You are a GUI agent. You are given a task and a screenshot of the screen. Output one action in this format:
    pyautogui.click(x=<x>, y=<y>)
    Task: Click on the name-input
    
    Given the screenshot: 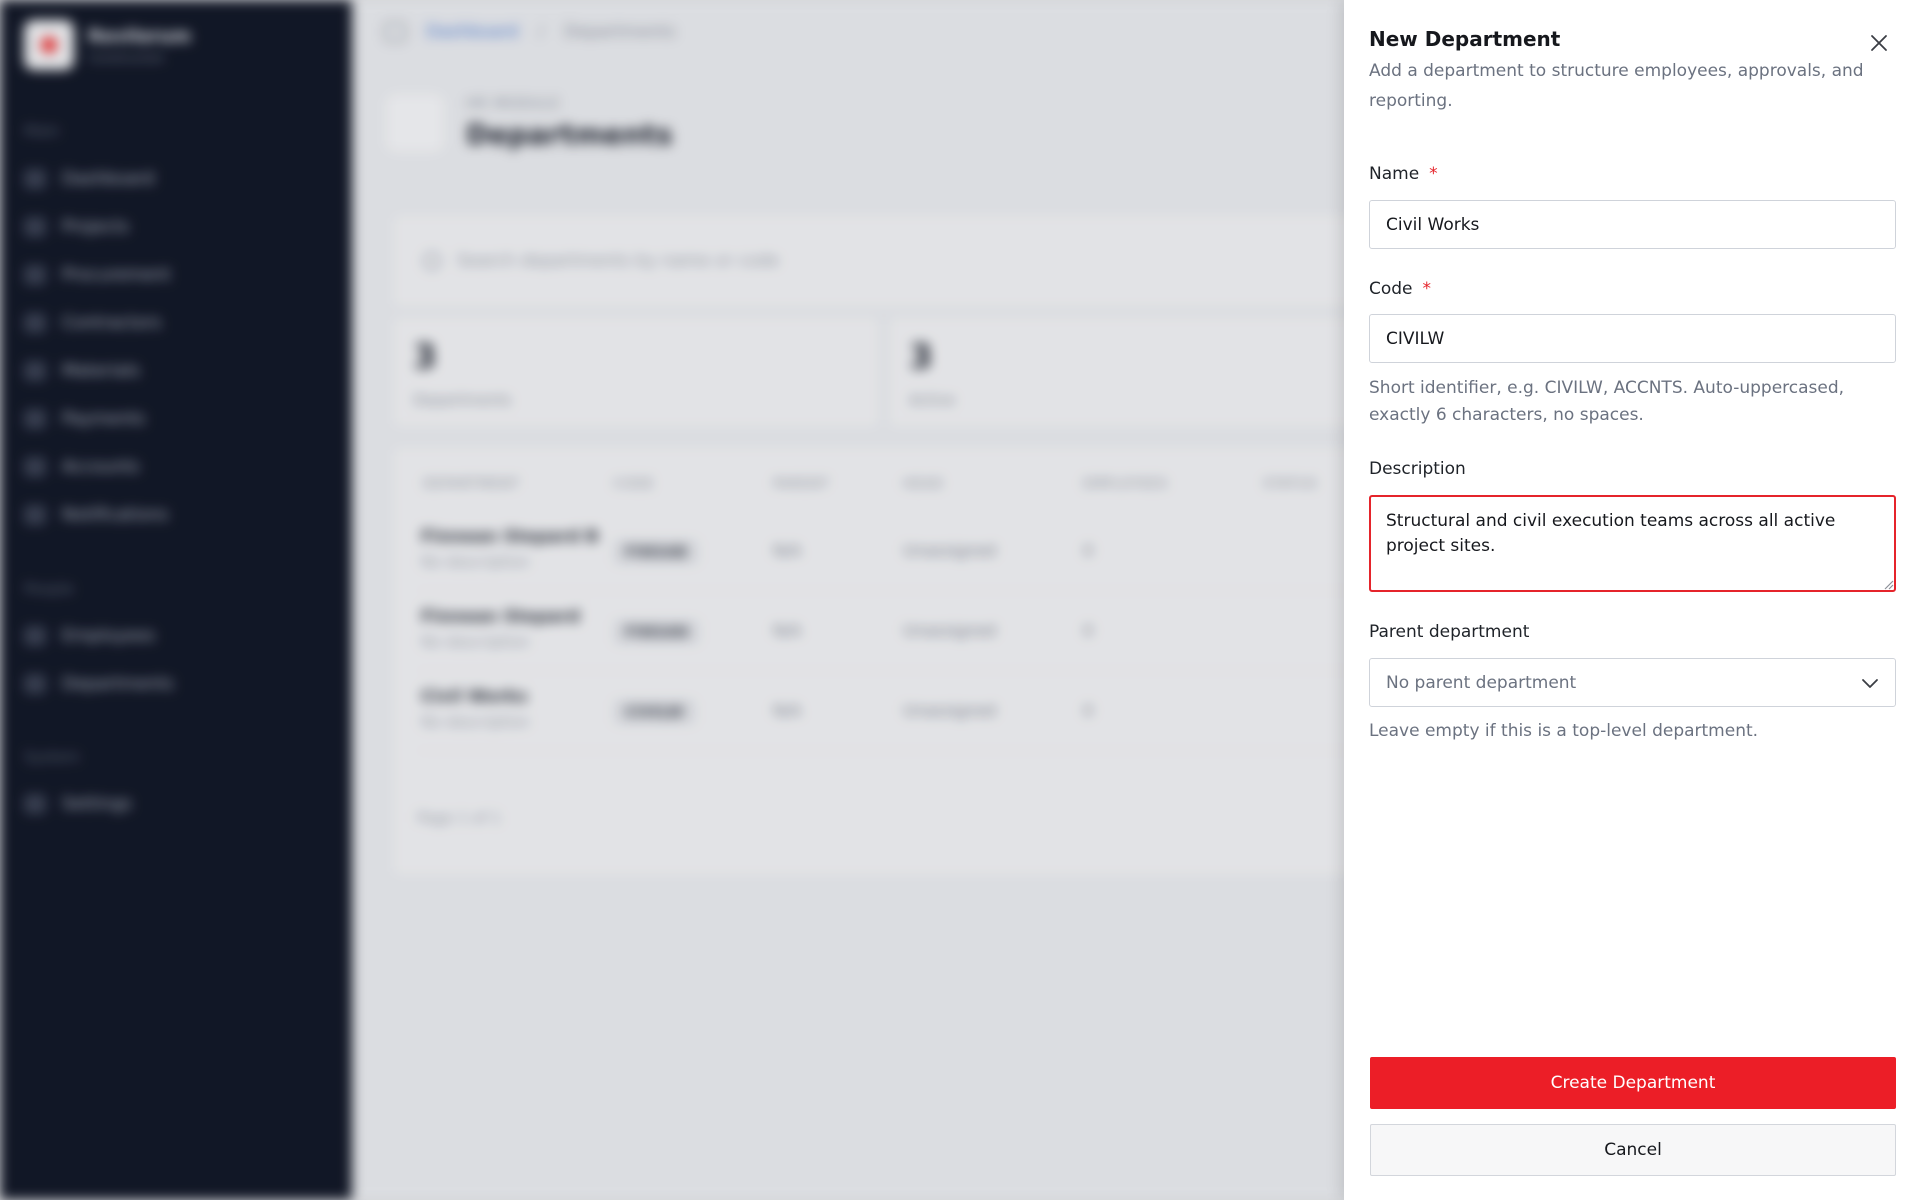 What is the action you would take?
    pyautogui.click(x=1632, y=224)
    